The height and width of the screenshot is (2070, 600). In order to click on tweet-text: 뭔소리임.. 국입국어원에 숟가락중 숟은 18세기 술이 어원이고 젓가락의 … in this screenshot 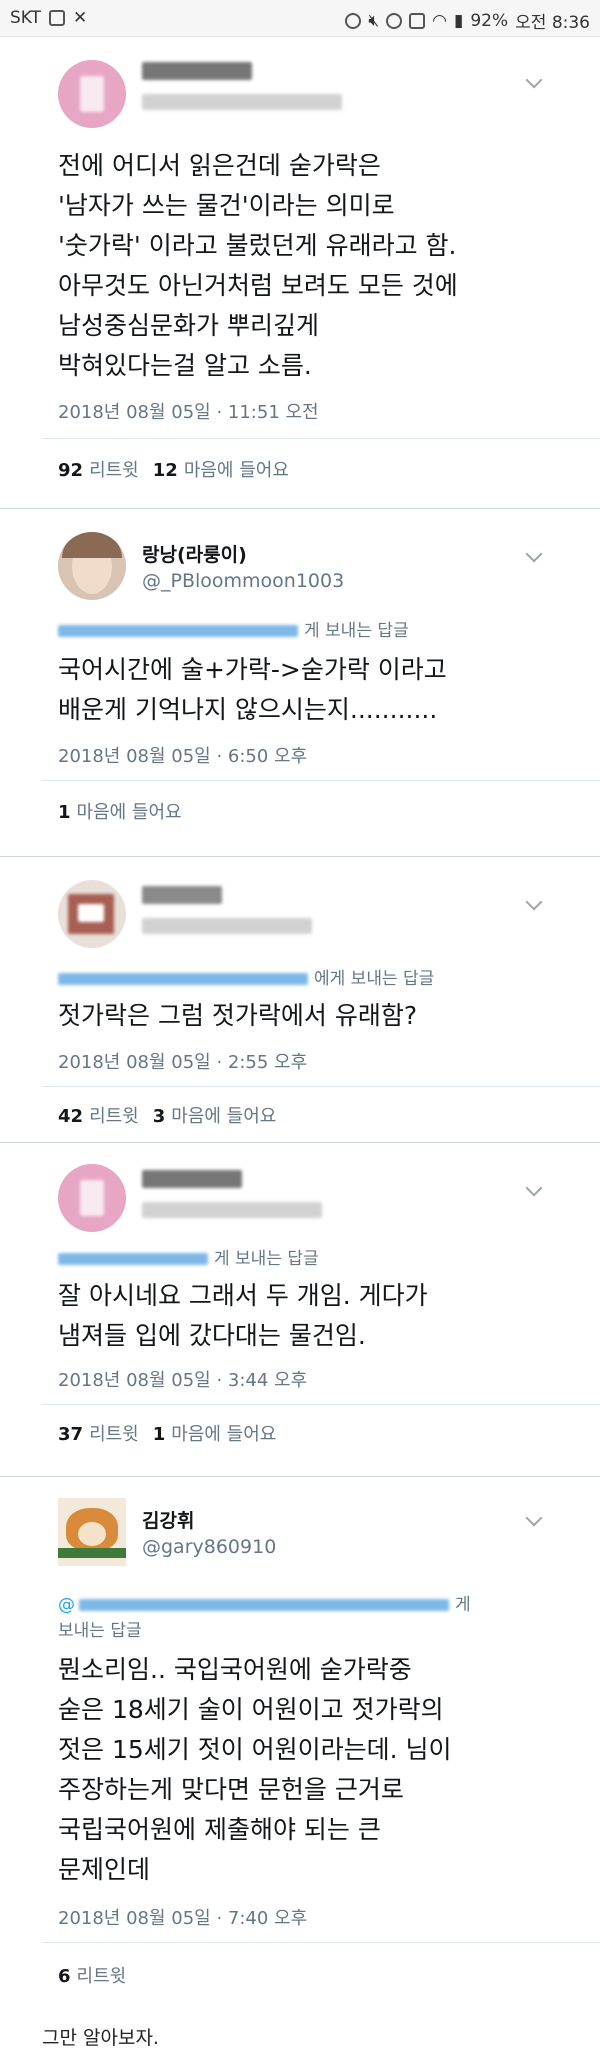, I will do `click(255, 1769)`.